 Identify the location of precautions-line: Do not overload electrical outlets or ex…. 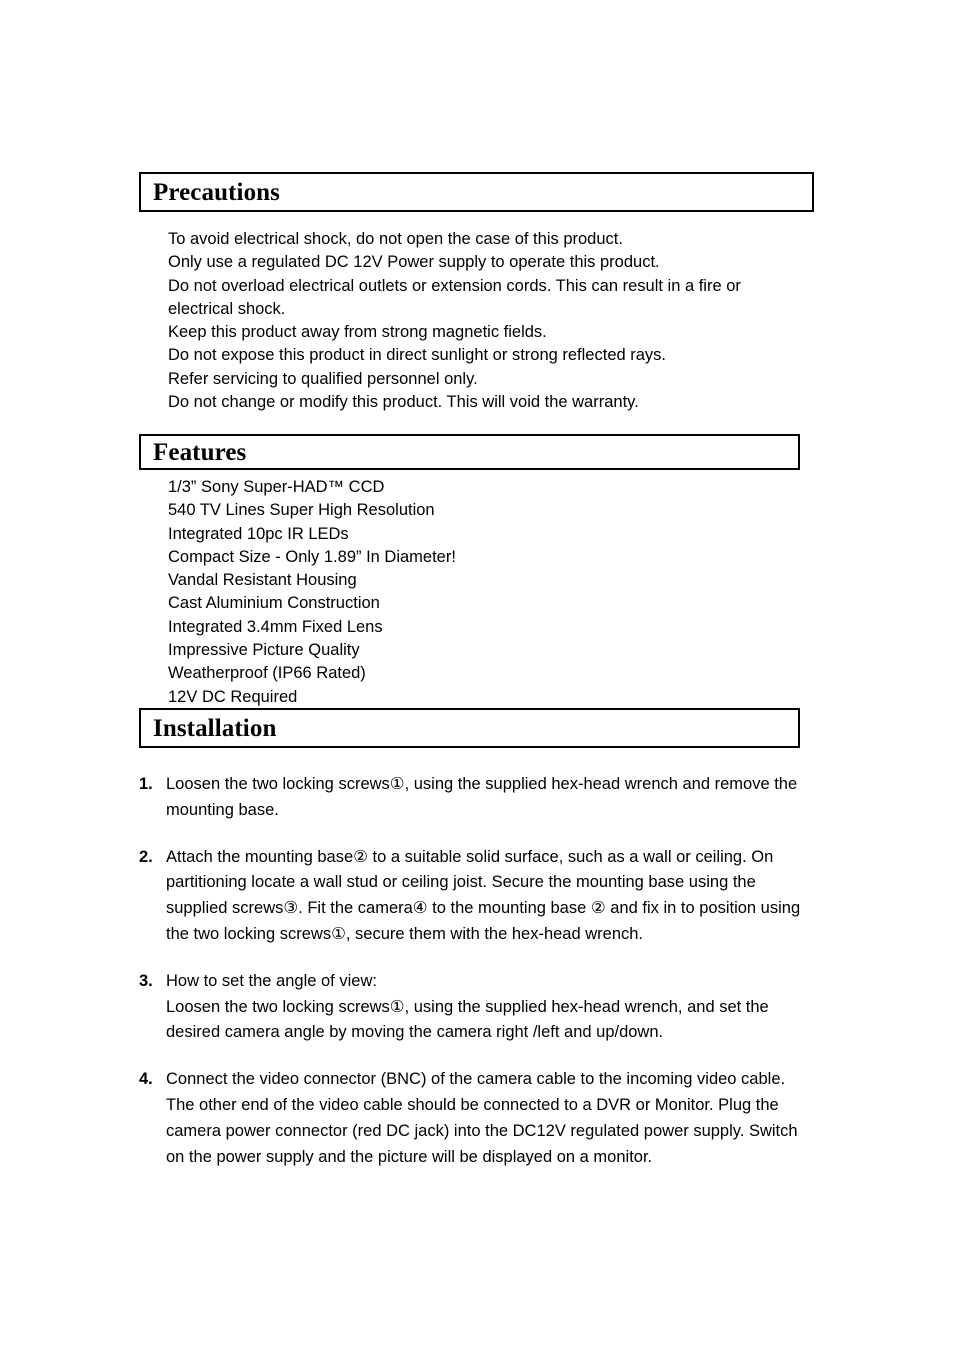
(454, 297).